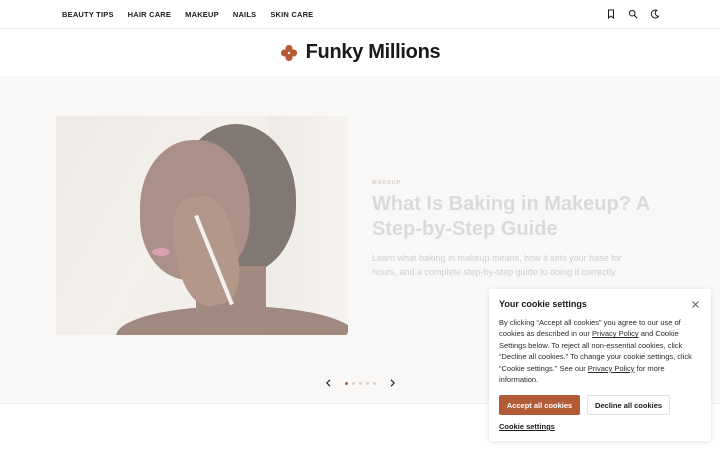  I want to click on search-icon, so click(633, 14).